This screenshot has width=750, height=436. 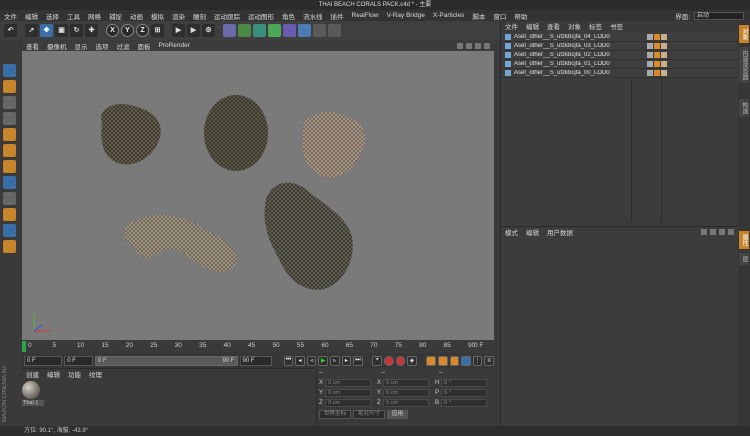 What do you see at coordinates (73, 16) in the screenshot?
I see `menu-tools: 工具` at bounding box center [73, 16].